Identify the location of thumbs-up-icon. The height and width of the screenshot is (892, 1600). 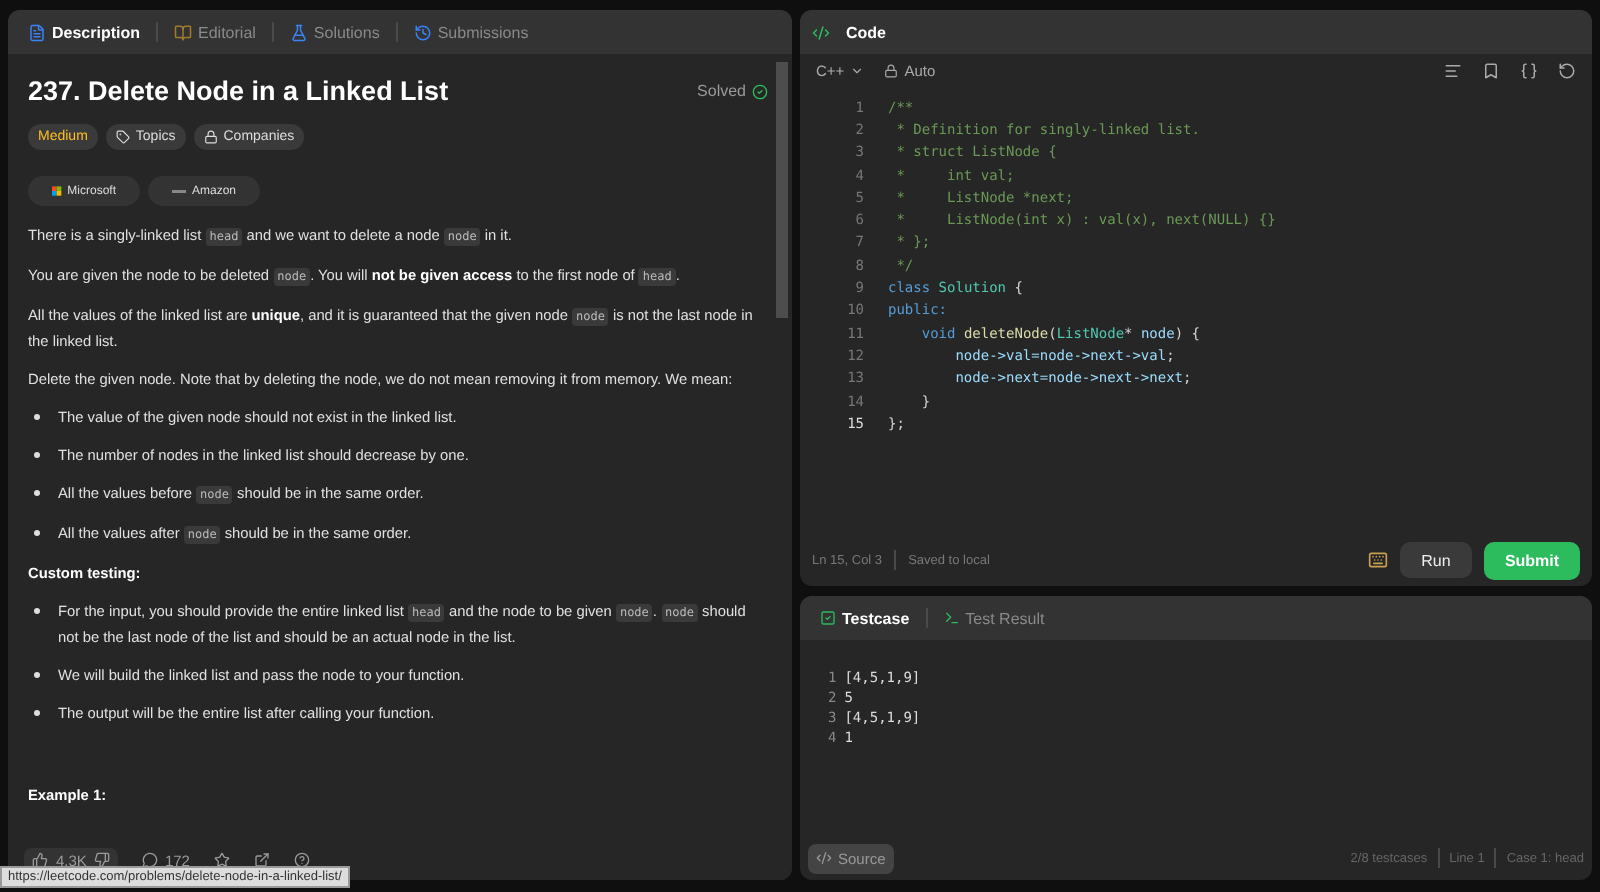
(40, 860).